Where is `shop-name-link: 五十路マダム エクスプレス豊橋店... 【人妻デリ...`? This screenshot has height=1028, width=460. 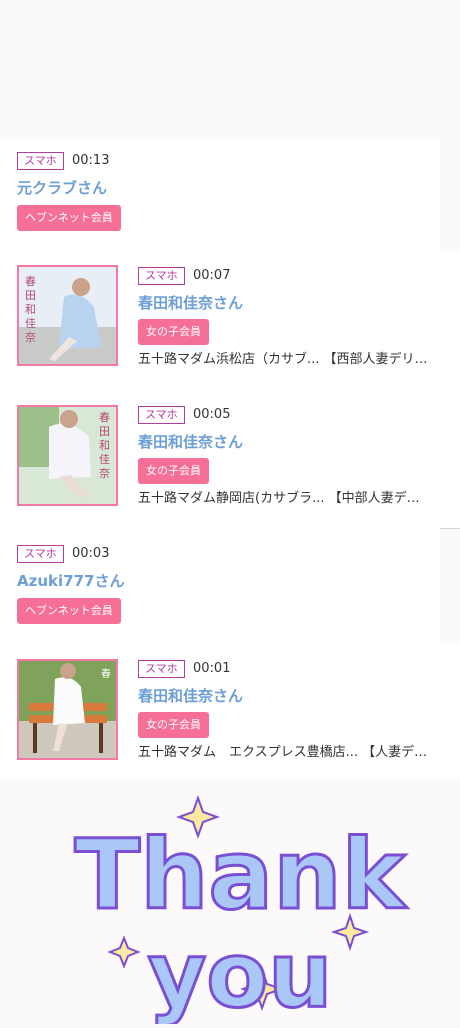
shop-name-link: 五十路マダム エクスプレス豊橋店... 【人妻デリ... is located at coordinates (285, 753).